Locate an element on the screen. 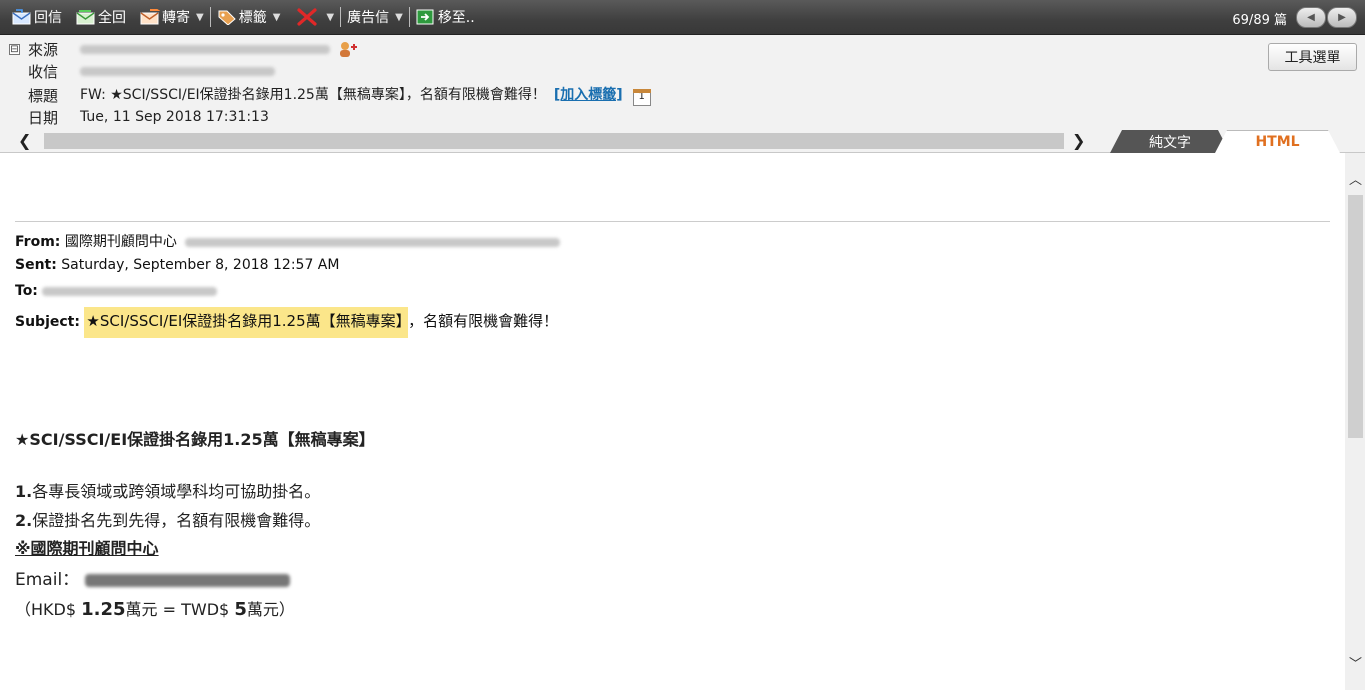 The image size is (1365, 690). add-tag-link: [加入標籤] is located at coordinates (588, 95).